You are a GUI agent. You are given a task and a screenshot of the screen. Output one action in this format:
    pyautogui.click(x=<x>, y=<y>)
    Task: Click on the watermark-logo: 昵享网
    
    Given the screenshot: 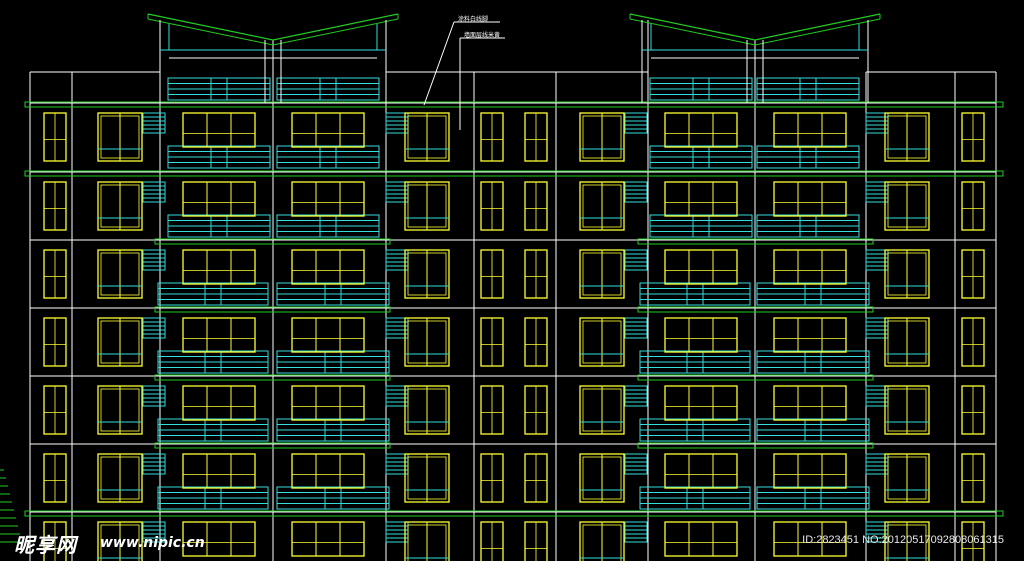 What is the action you would take?
    pyautogui.click(x=45, y=545)
    